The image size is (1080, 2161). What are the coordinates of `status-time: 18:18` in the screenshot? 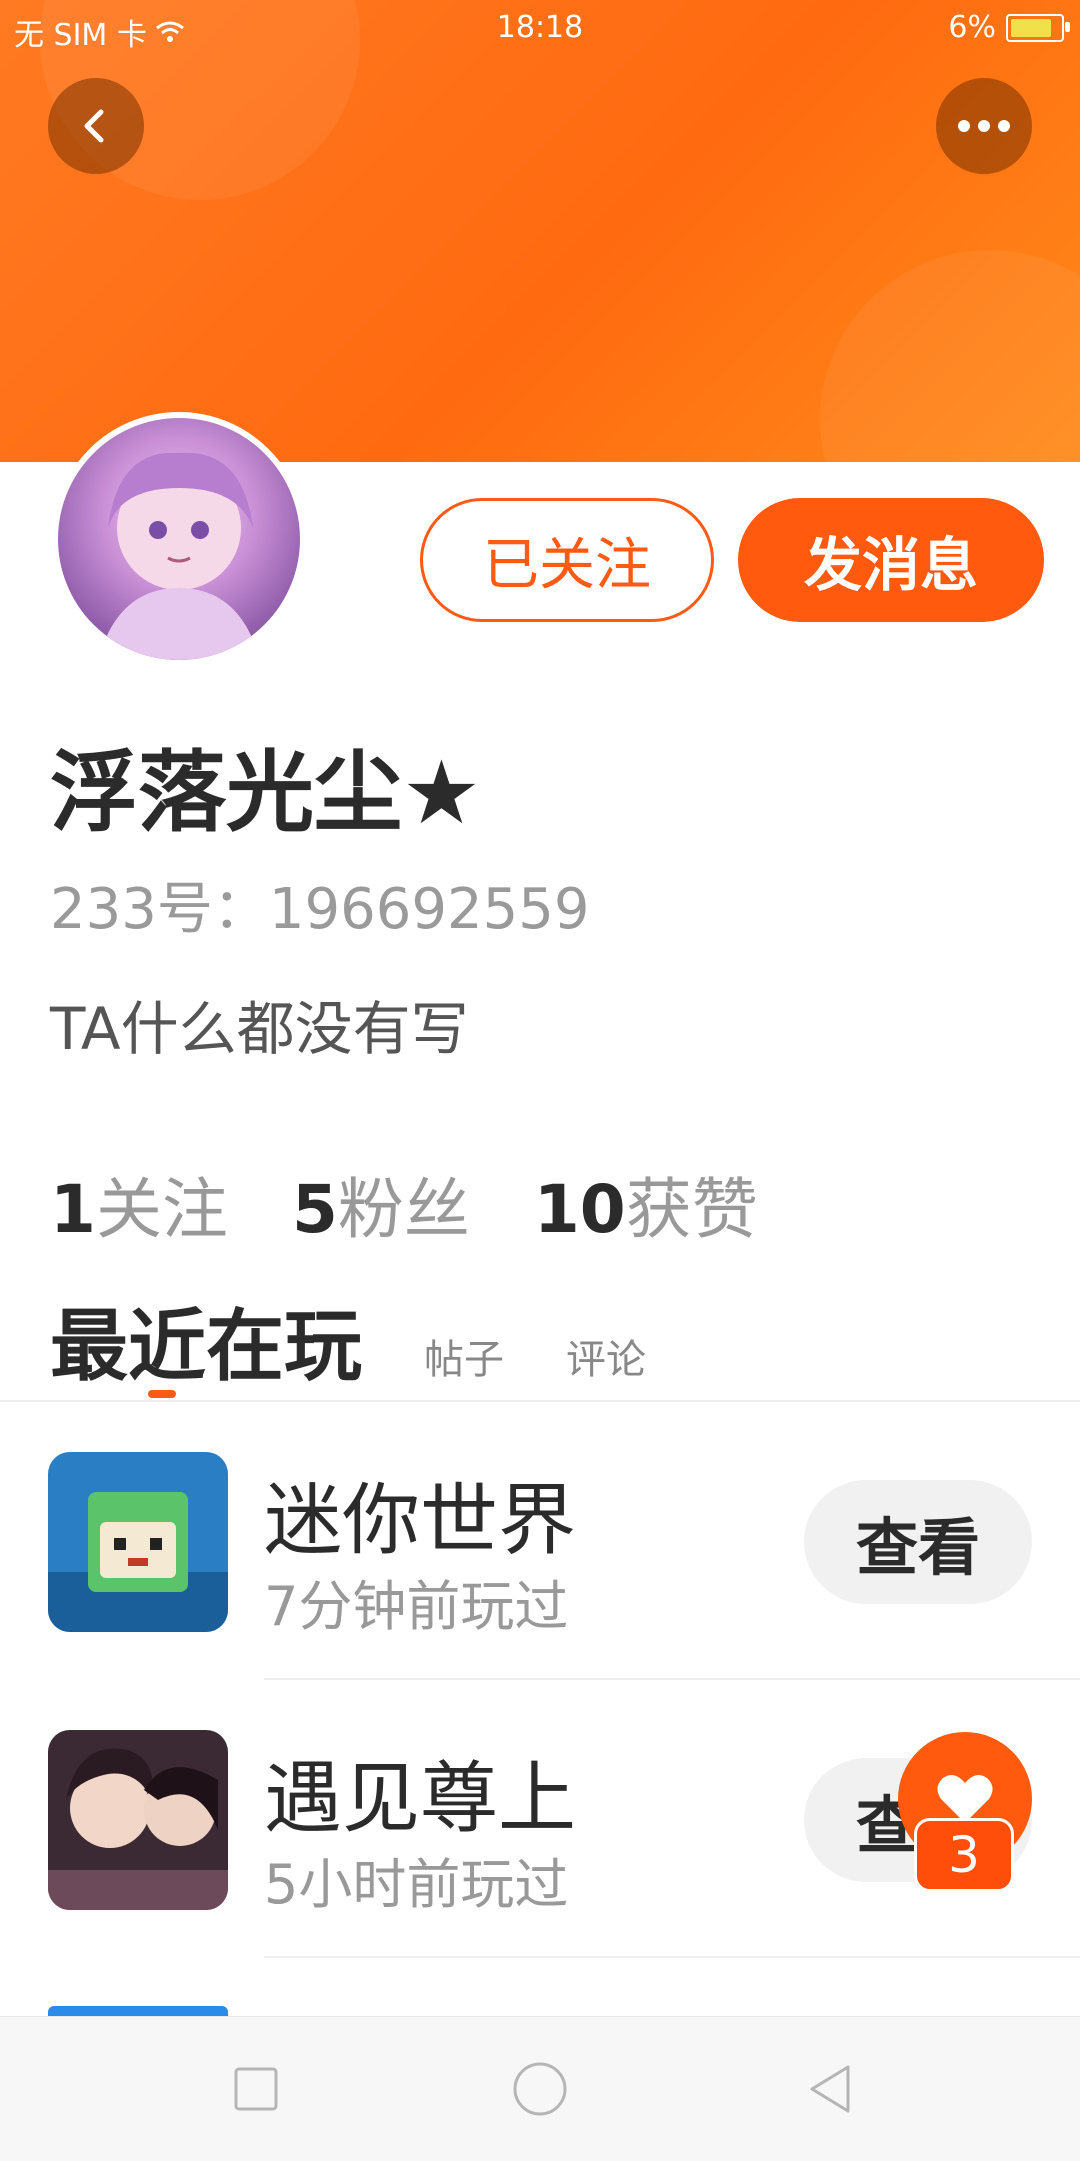 It's located at (540, 27).